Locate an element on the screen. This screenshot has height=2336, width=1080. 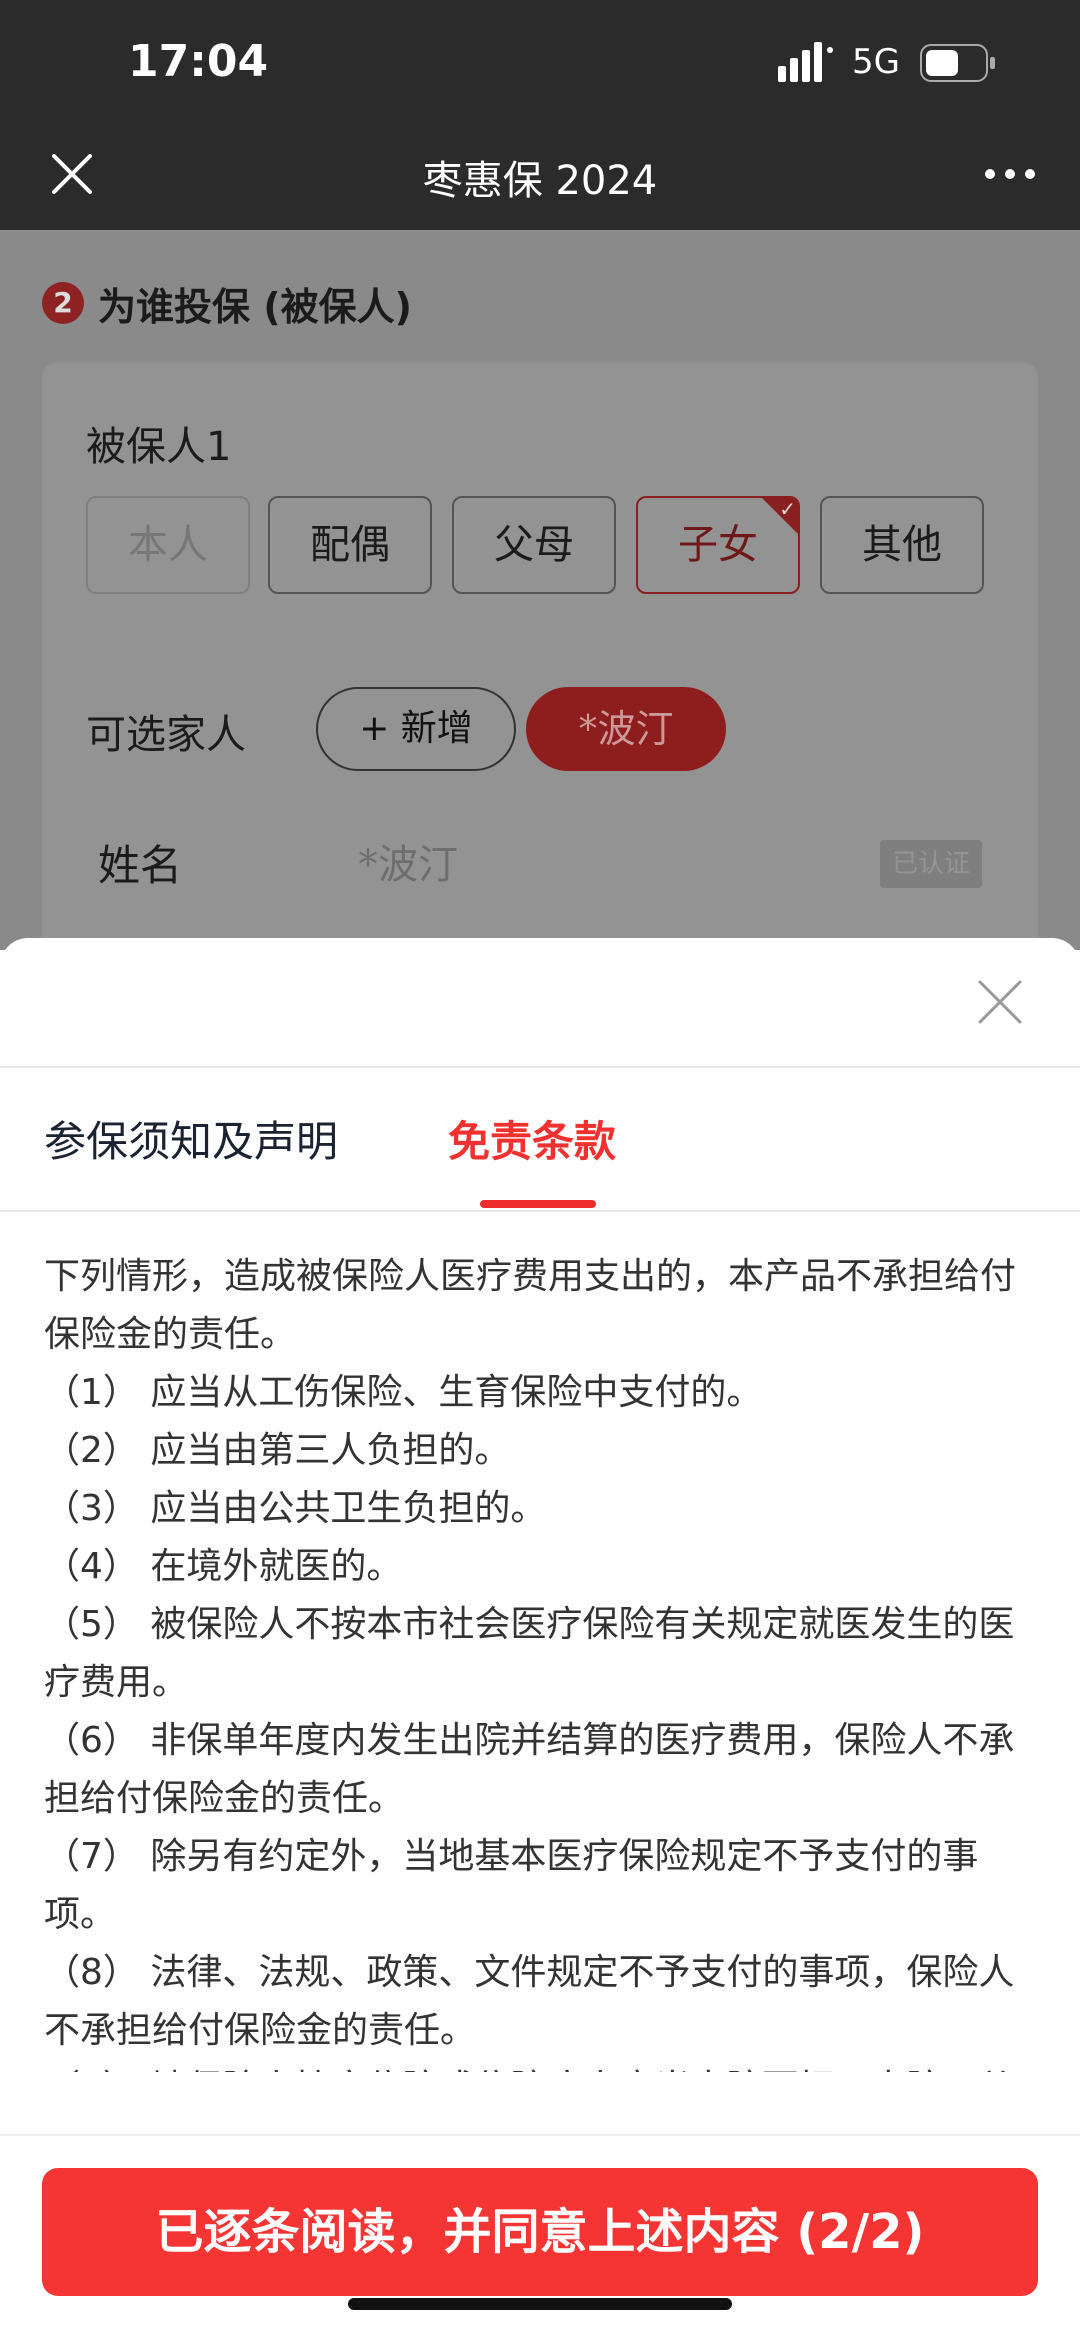
tab-notice: 参保须知及声明 is located at coordinates (191, 1138).